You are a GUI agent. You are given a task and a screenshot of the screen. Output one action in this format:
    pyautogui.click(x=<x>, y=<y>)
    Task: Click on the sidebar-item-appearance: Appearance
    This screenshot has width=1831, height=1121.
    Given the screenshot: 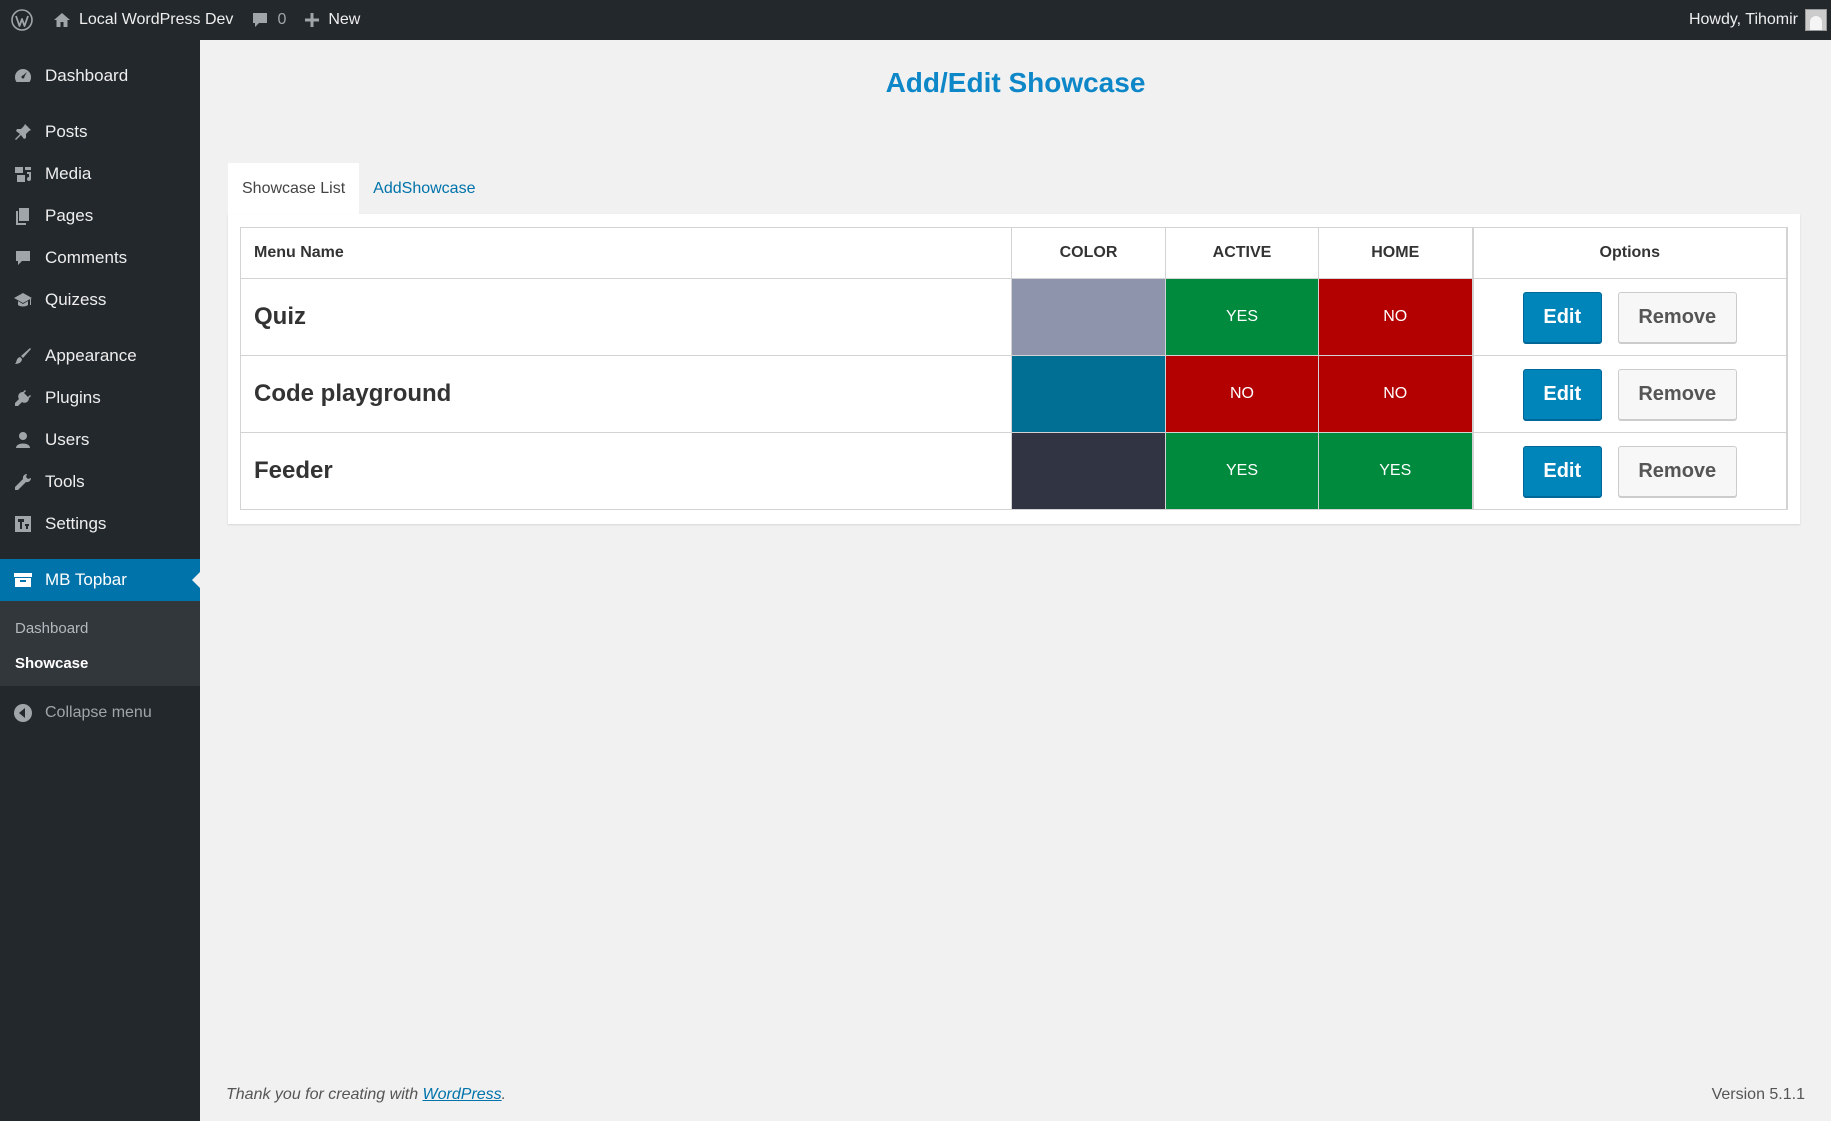 What is the action you would take?
    pyautogui.click(x=100, y=356)
    